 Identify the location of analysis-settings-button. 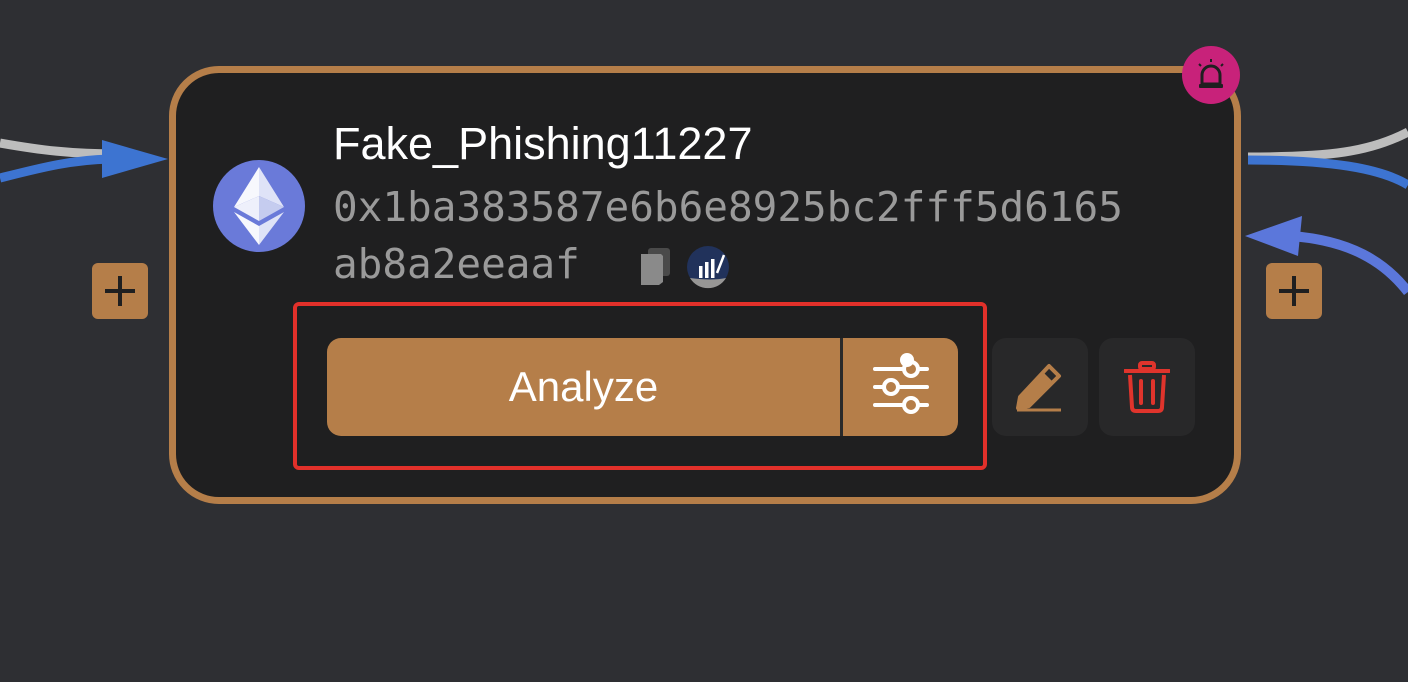
(900, 387).